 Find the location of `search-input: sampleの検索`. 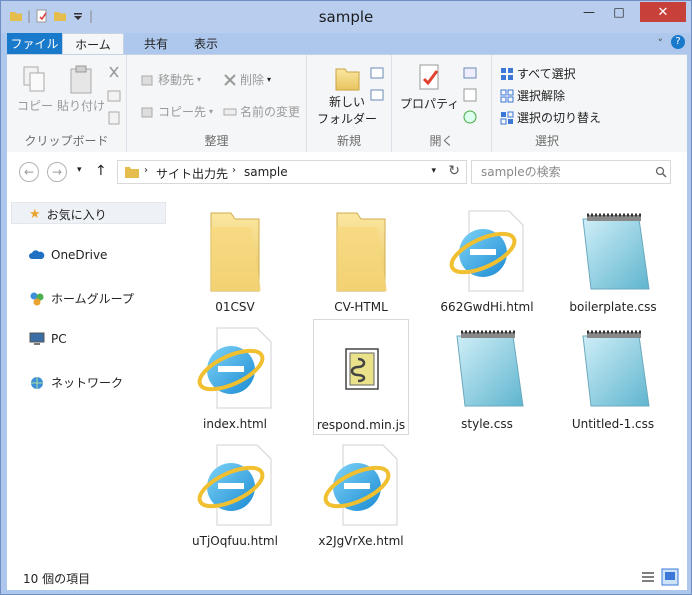

search-input: sampleの検索 is located at coordinates (571, 172).